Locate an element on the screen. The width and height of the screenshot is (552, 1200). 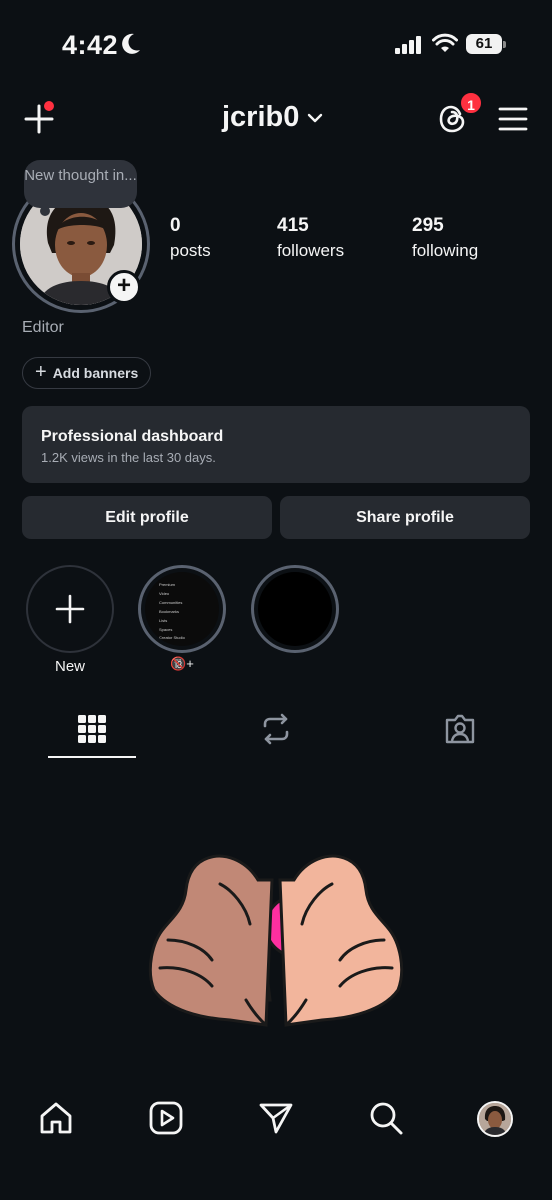
account-switcher: jcrib0 is located at coordinates (272, 117).